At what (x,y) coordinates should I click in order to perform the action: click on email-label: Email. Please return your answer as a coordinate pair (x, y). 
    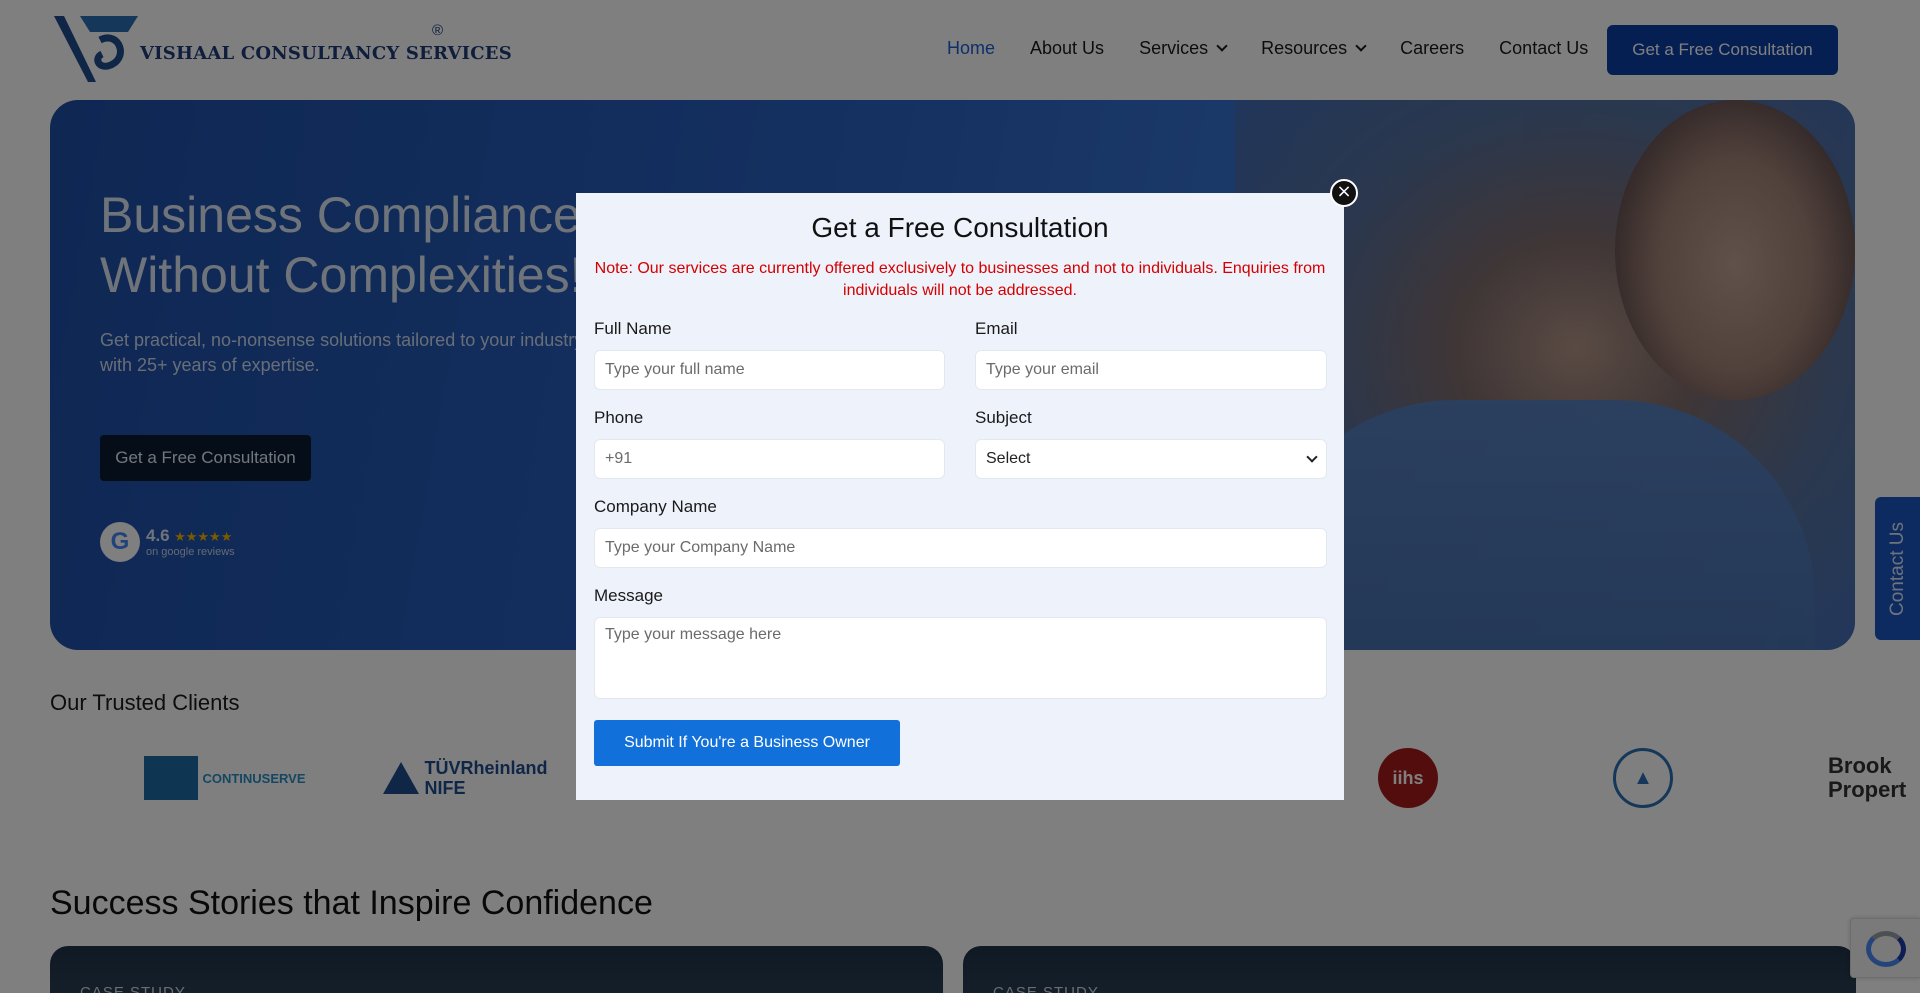
    Looking at the image, I should click on (996, 328).